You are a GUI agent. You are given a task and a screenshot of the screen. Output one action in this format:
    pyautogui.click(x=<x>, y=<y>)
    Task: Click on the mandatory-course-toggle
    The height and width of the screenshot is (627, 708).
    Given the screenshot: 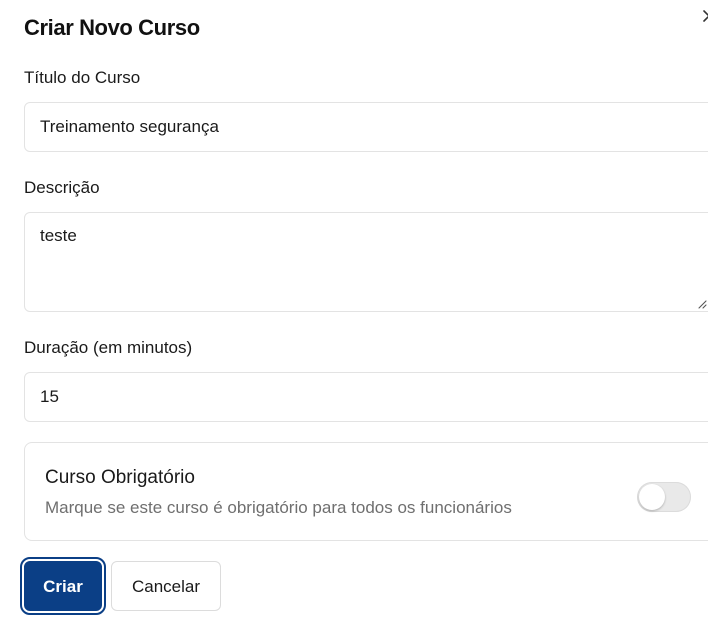 What is the action you would take?
    pyautogui.click(x=664, y=497)
    